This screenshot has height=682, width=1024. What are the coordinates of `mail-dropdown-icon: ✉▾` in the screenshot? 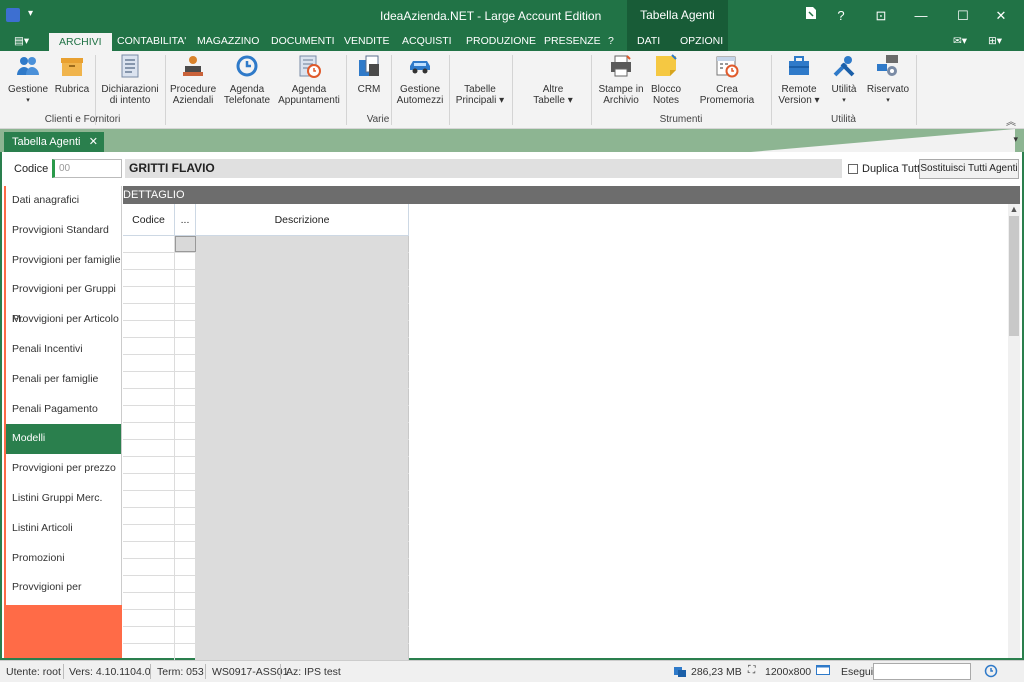 It's located at (960, 41).